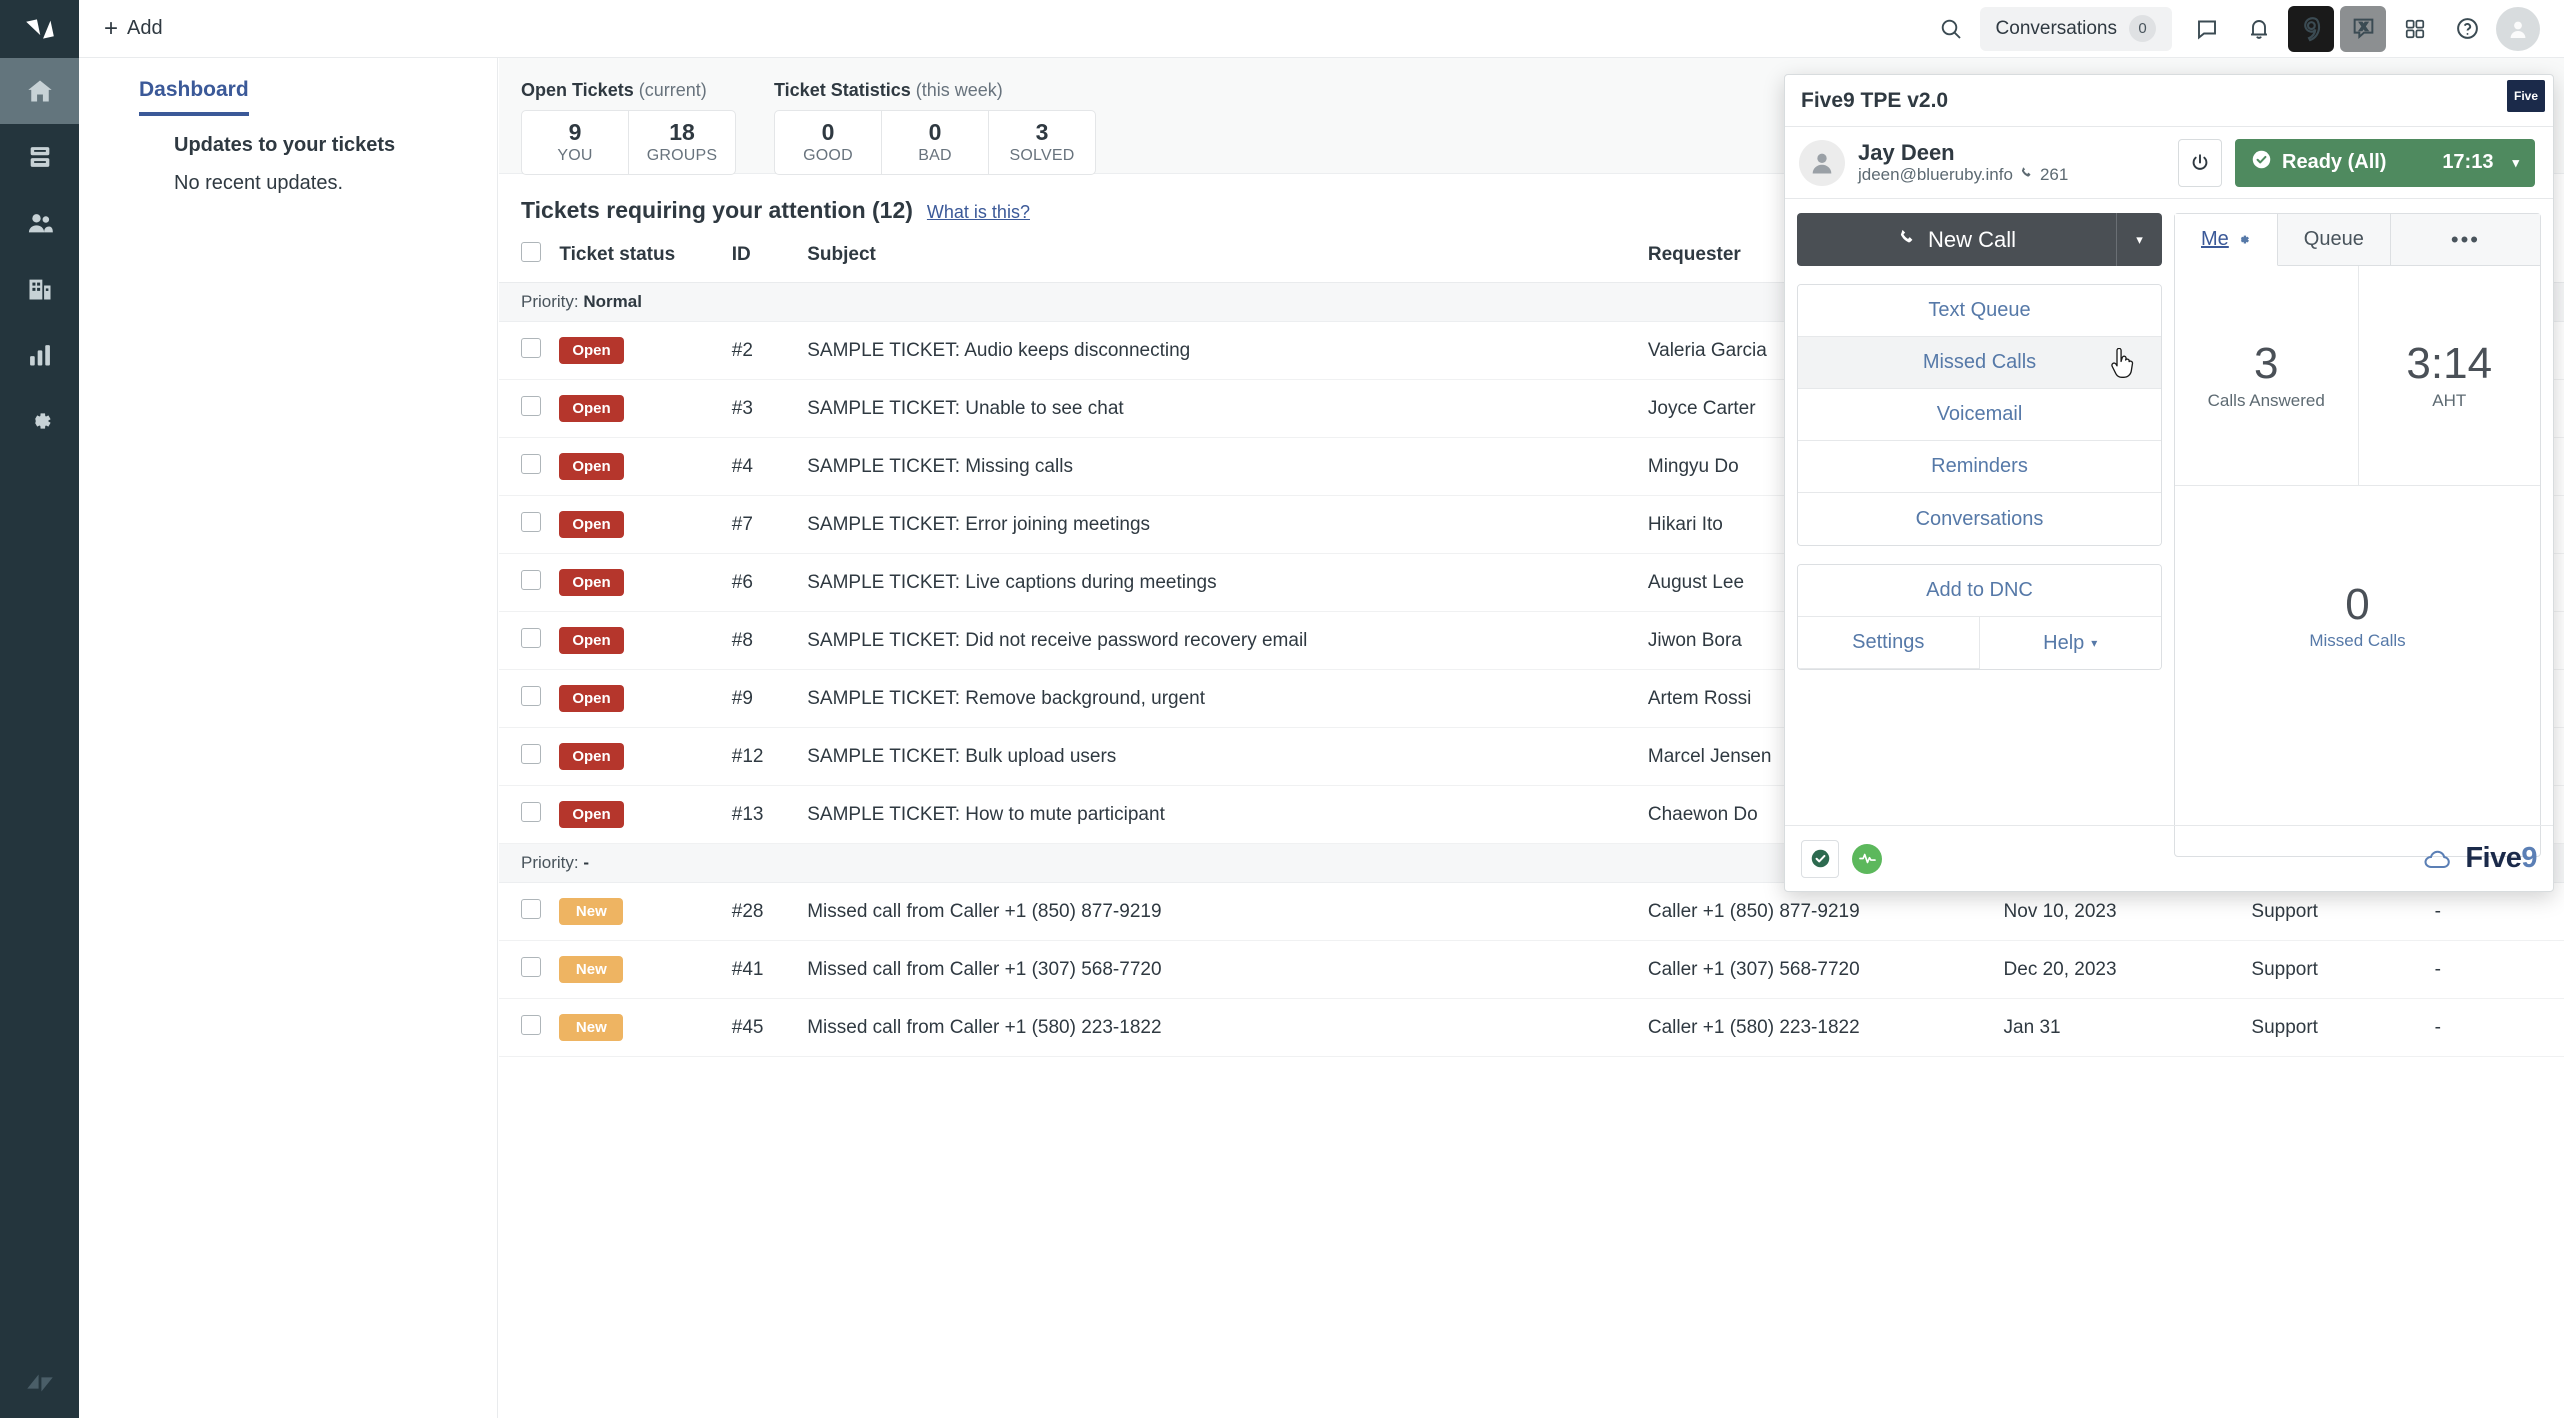 The height and width of the screenshot is (1418, 2564). I want to click on open-tickets-boxes: 9 YOU 18 GROUPS, so click(628, 142).